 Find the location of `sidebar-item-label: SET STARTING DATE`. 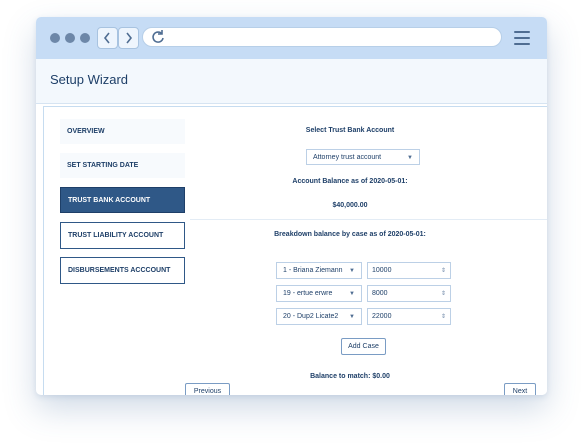

sidebar-item-label: SET STARTING DATE is located at coordinates (103, 165).